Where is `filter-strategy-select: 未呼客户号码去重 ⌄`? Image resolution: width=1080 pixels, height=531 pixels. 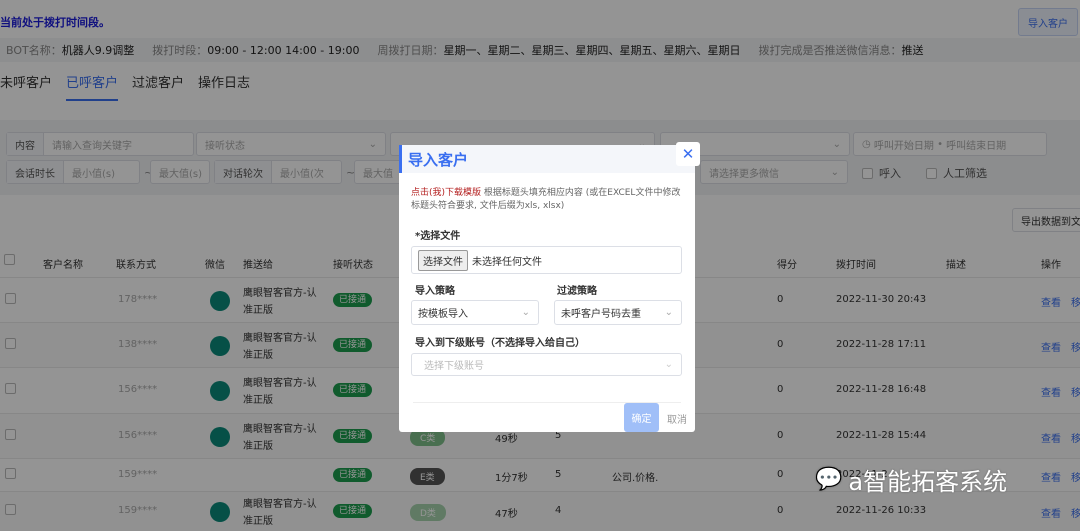
filter-strategy-select: 未呼客户号码去重 ⌄ is located at coordinates (618, 312).